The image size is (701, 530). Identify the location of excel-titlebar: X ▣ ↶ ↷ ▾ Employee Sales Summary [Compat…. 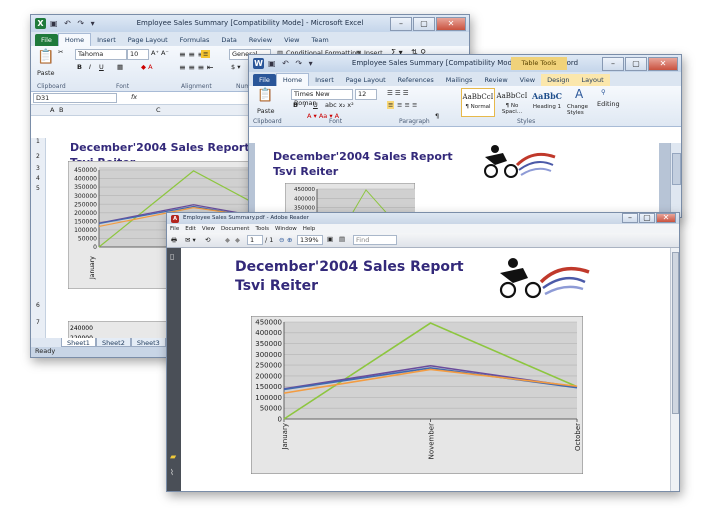
(250, 23).